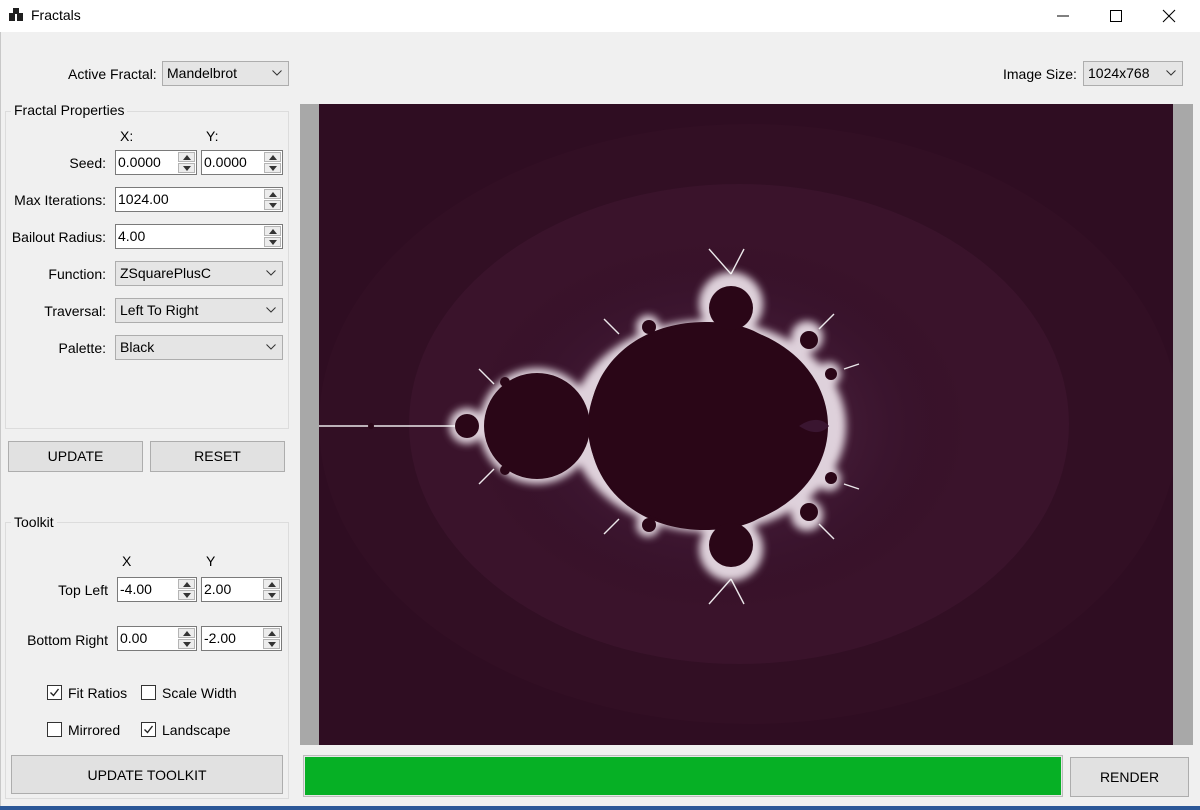  I want to click on function-label: Function:, so click(77, 274).